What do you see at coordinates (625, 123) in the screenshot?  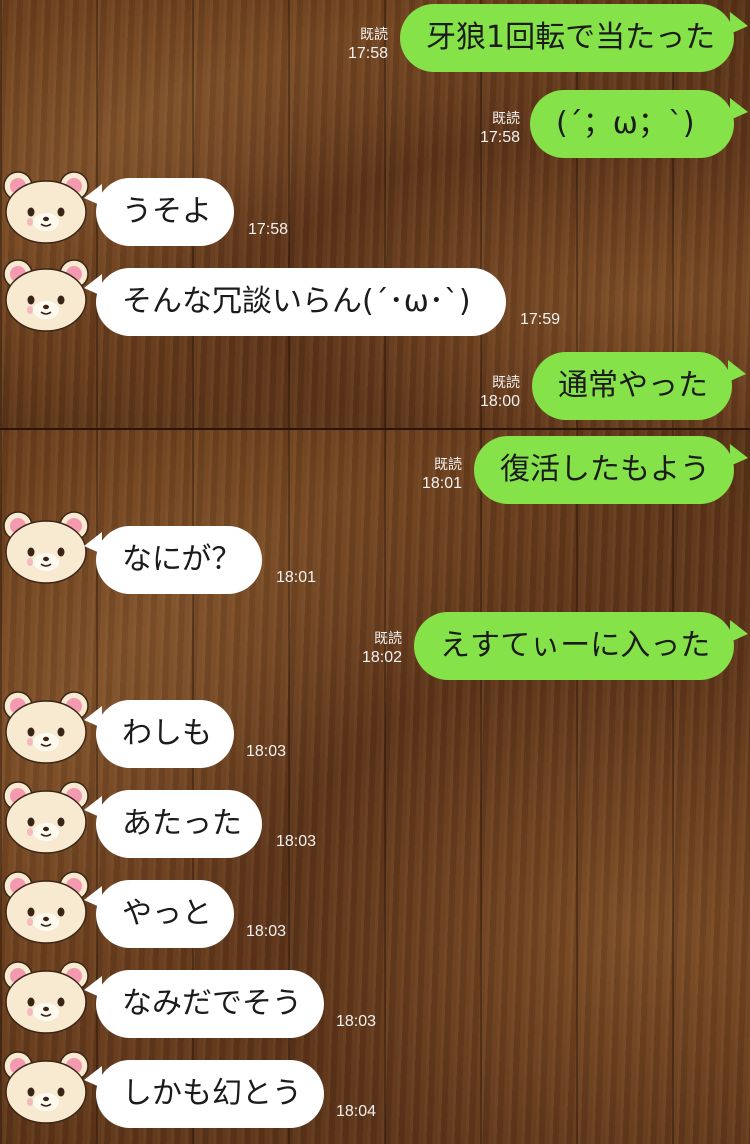 I see `message-text: (´；ω；`)` at bounding box center [625, 123].